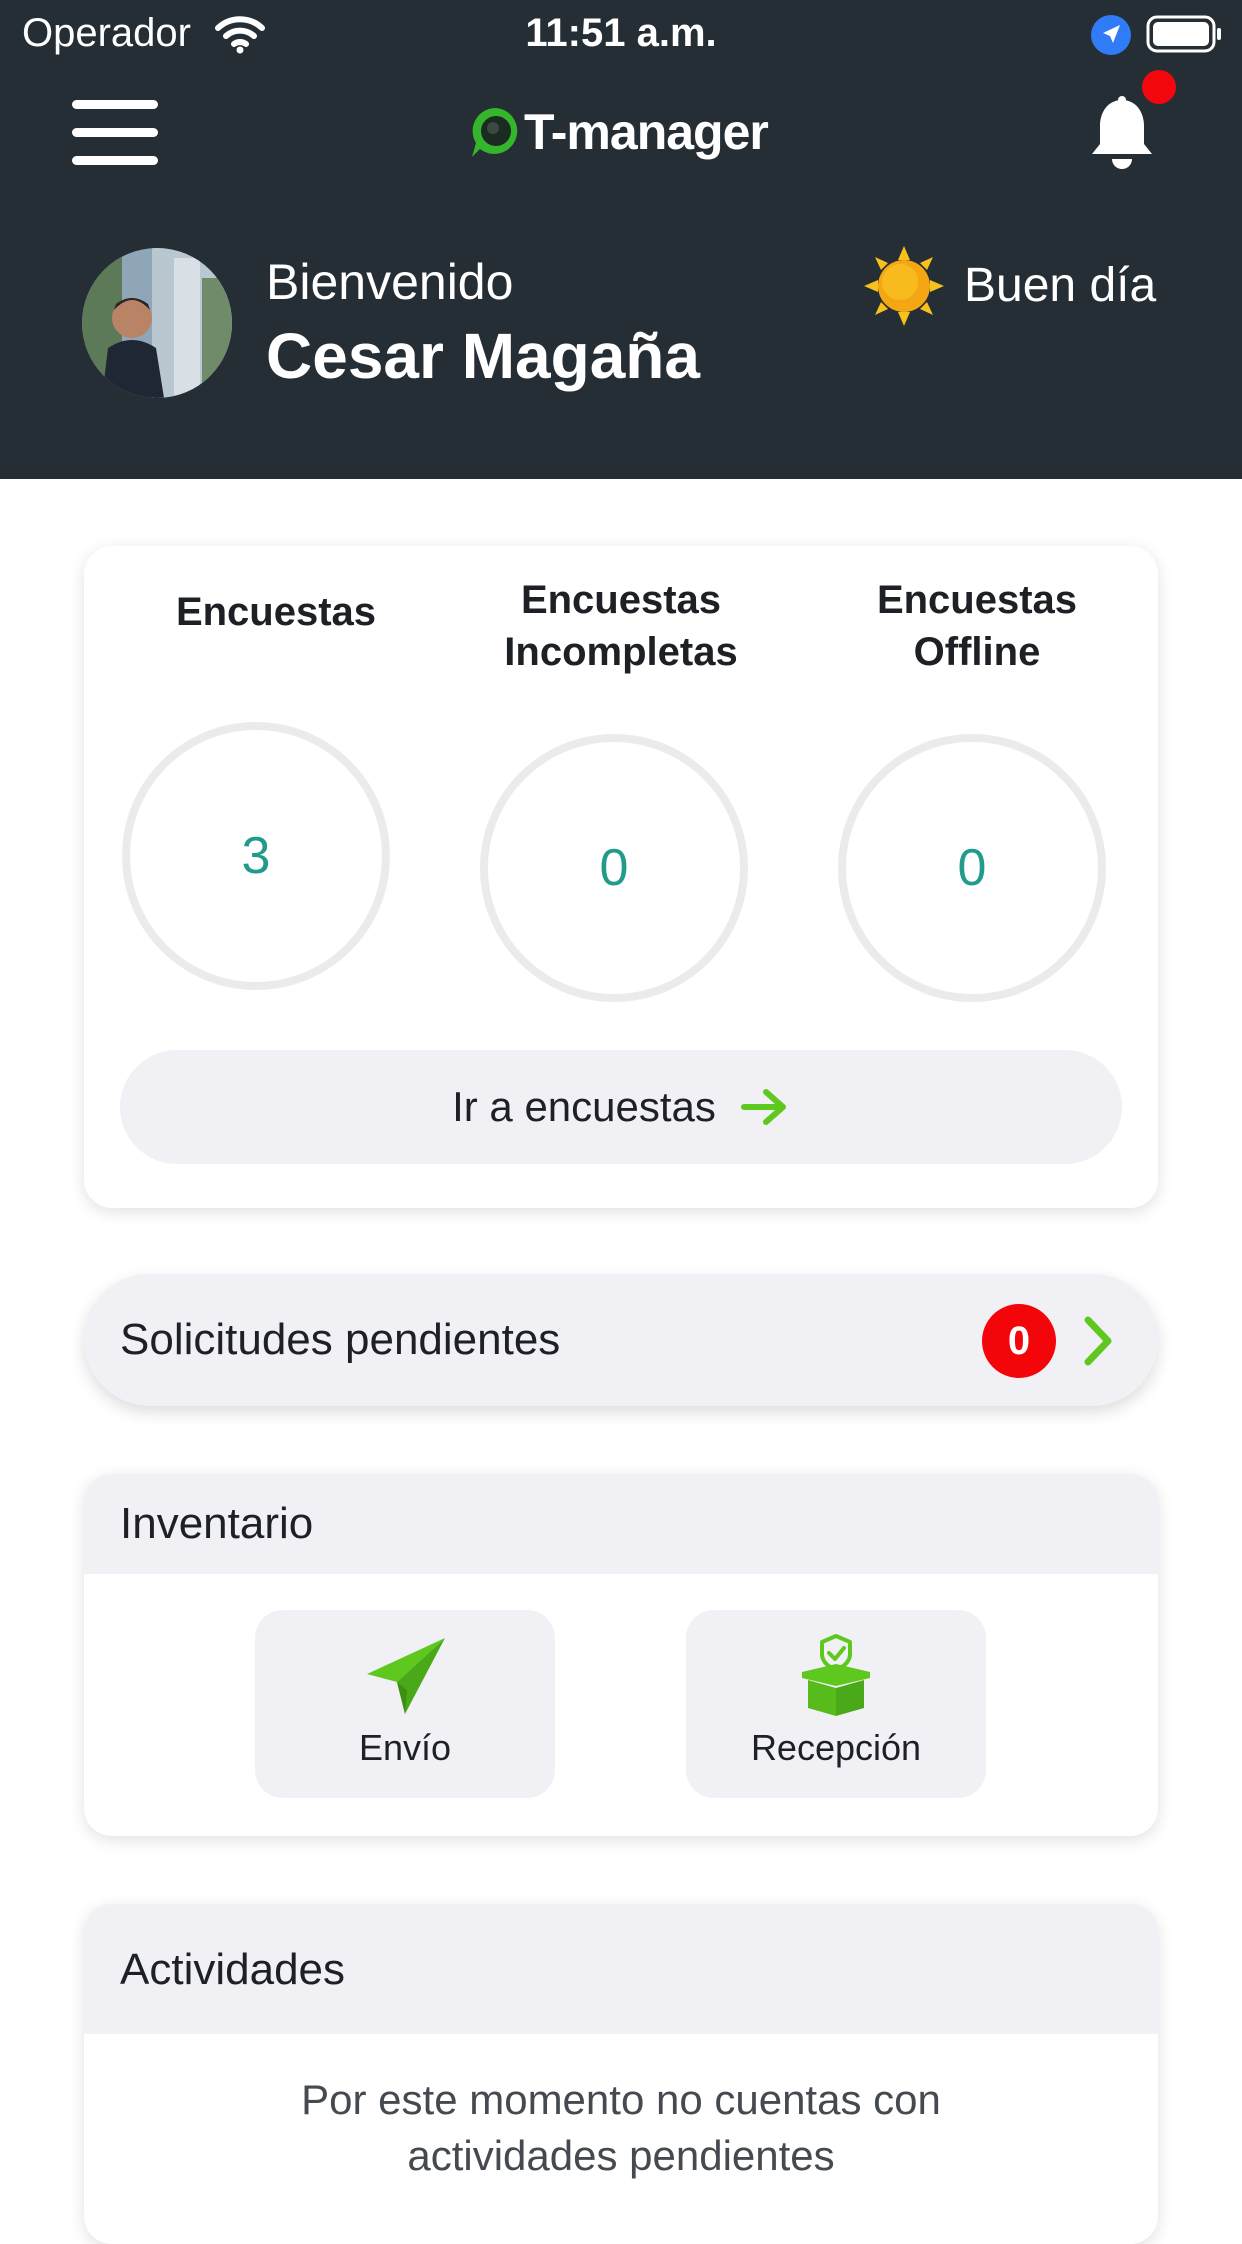 The height and width of the screenshot is (2244, 1242). I want to click on welcome-label: Bienvenido, so click(390, 282).